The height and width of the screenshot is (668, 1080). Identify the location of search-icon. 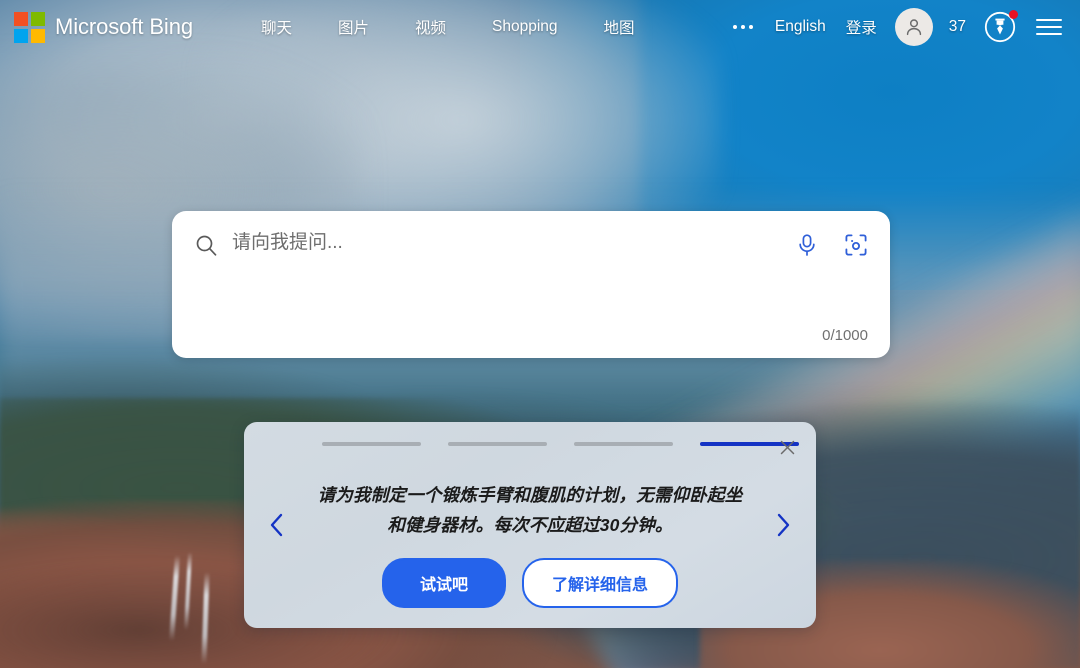
(206, 247).